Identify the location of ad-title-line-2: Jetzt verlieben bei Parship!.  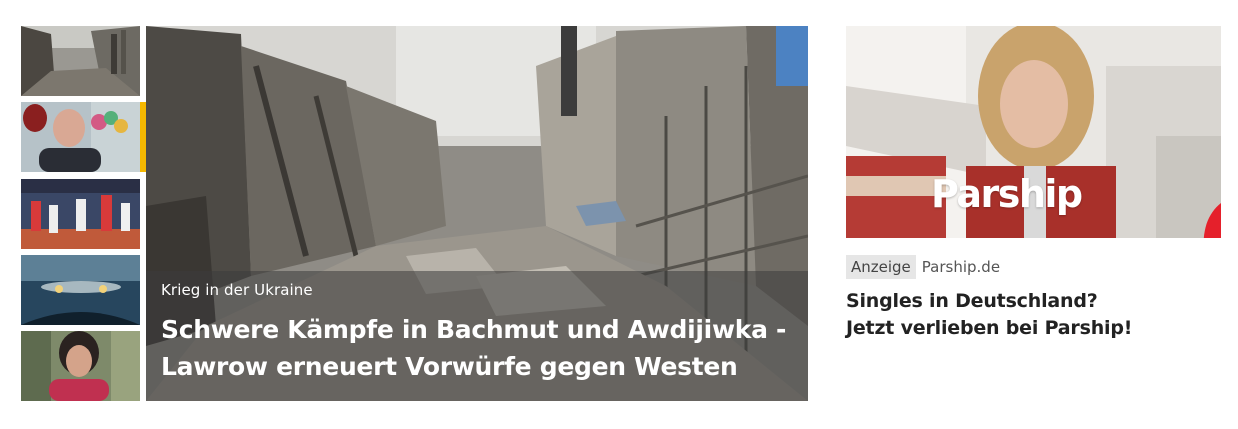
(989, 328).